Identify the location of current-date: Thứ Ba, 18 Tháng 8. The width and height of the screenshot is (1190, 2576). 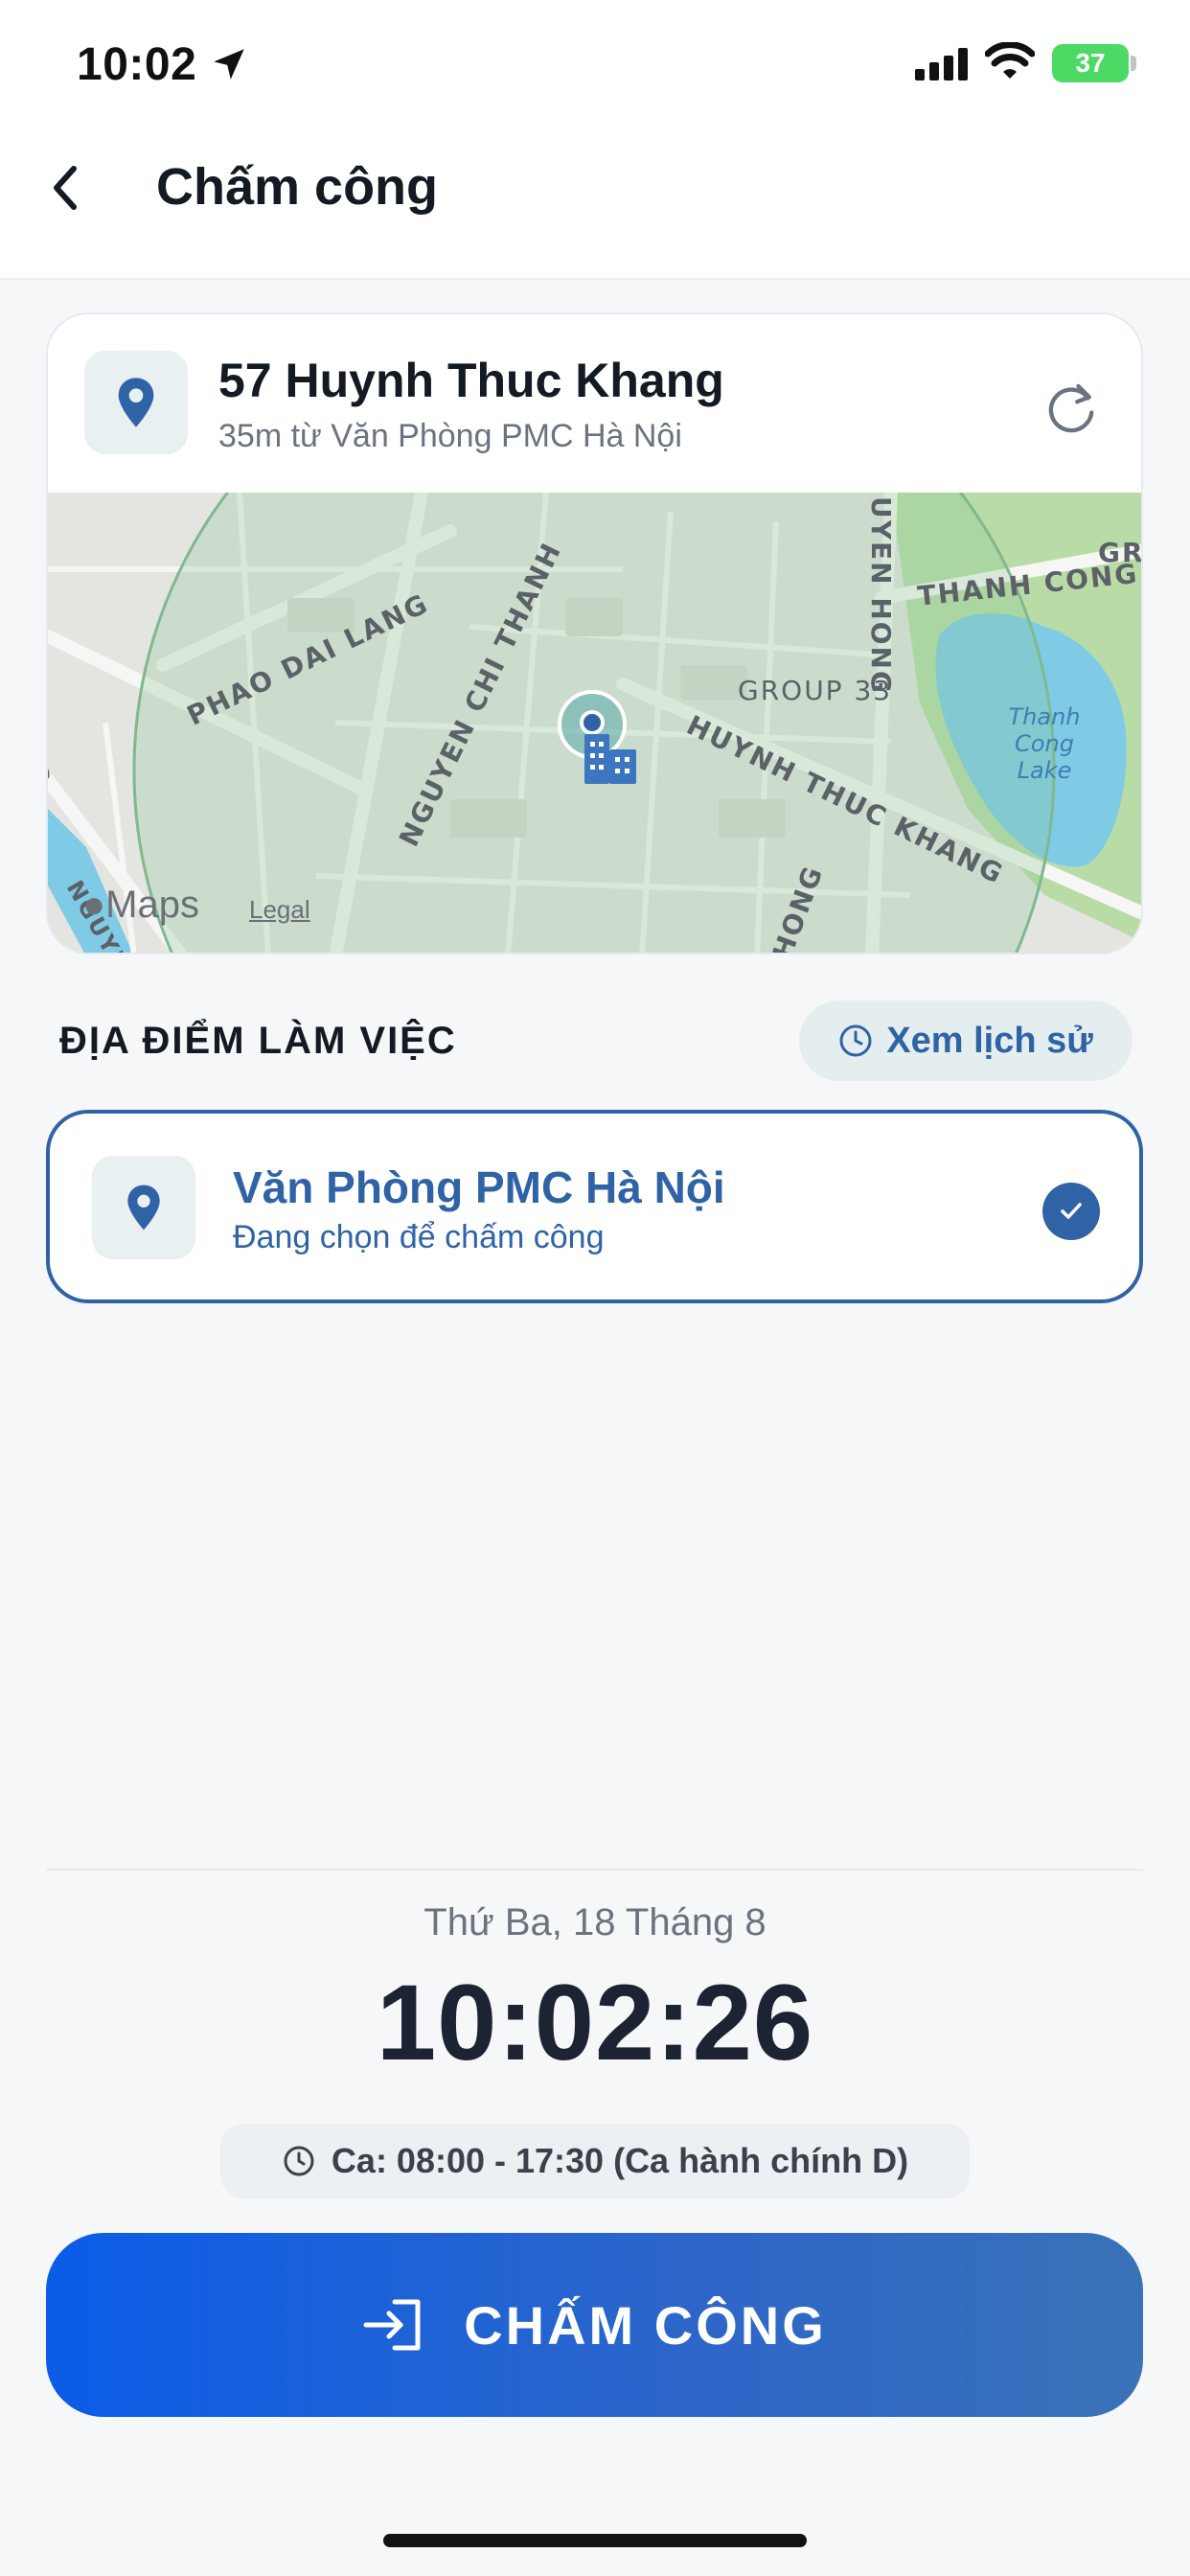
(595, 1922).